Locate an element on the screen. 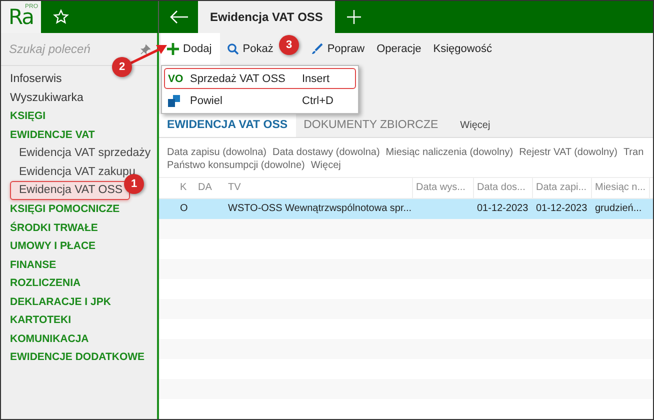  menu-label: Powiel is located at coordinates (207, 100).